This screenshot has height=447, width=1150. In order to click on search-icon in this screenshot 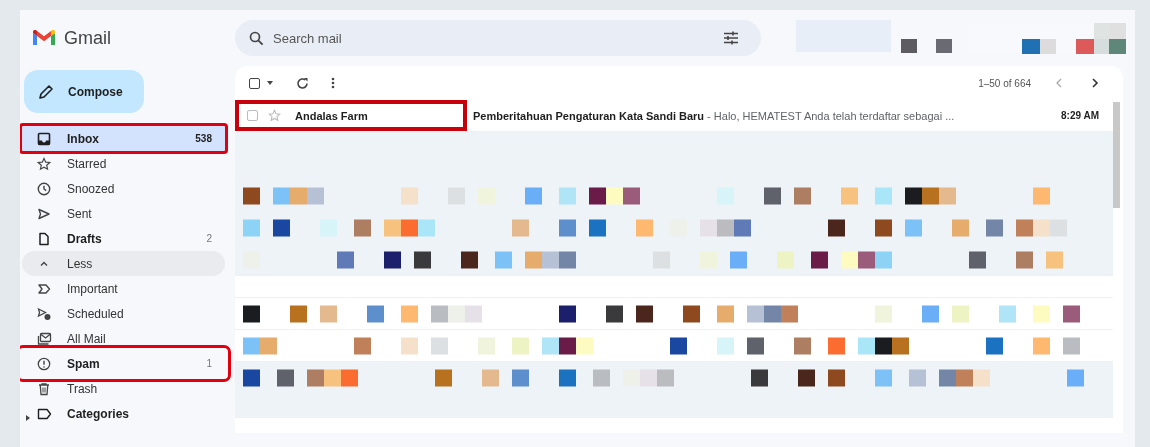, I will do `click(256, 38)`.